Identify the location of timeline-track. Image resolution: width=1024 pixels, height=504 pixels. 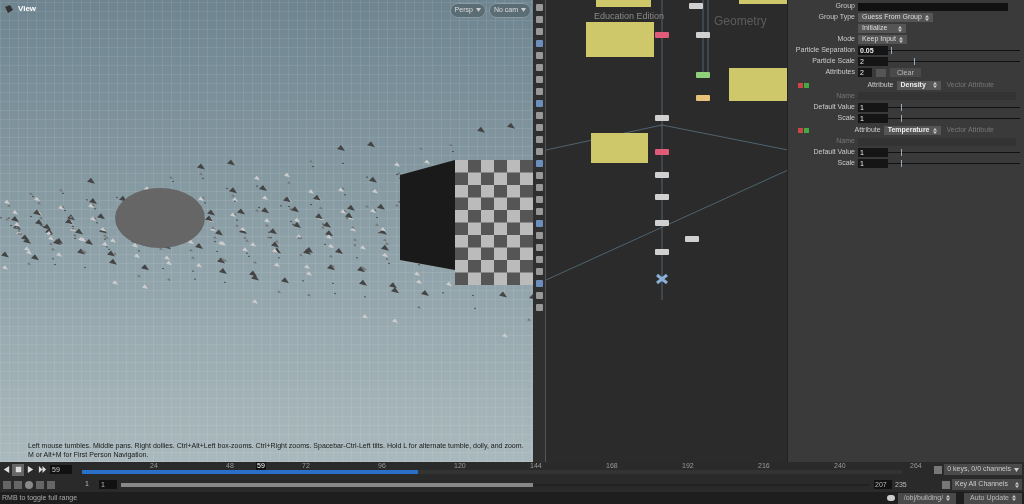
(492, 472).